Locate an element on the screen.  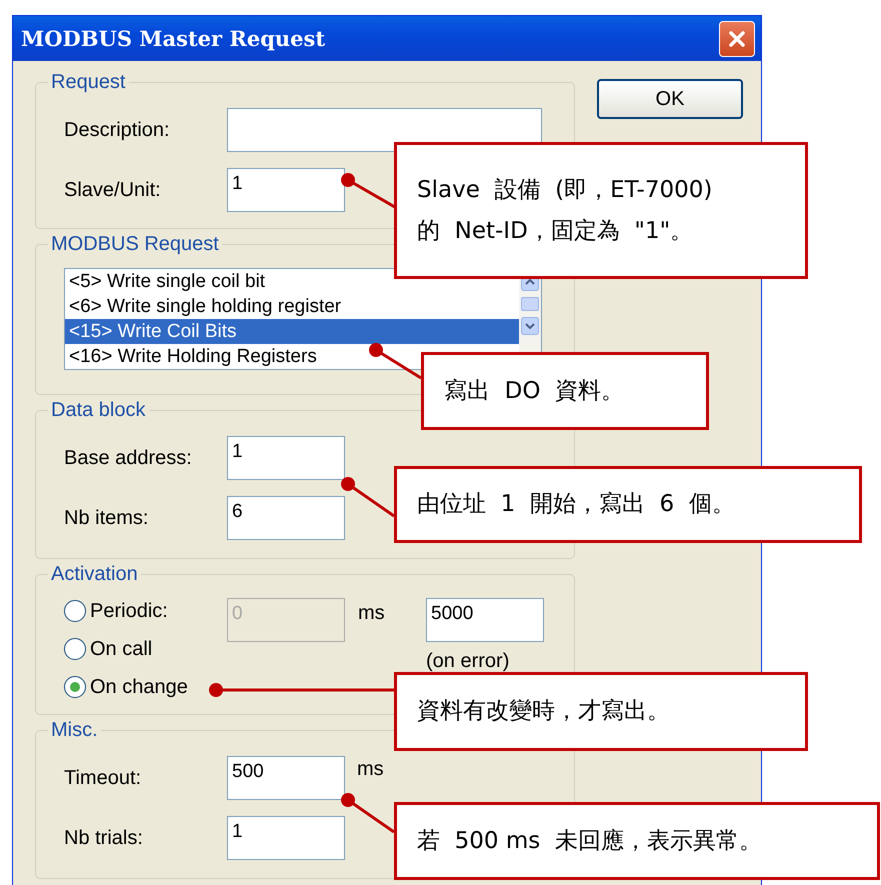
annotation-tooltip: Slave 設備 (即，ET-7000) 的 Net-ID，固定為 "1"。 is located at coordinates (601, 210).